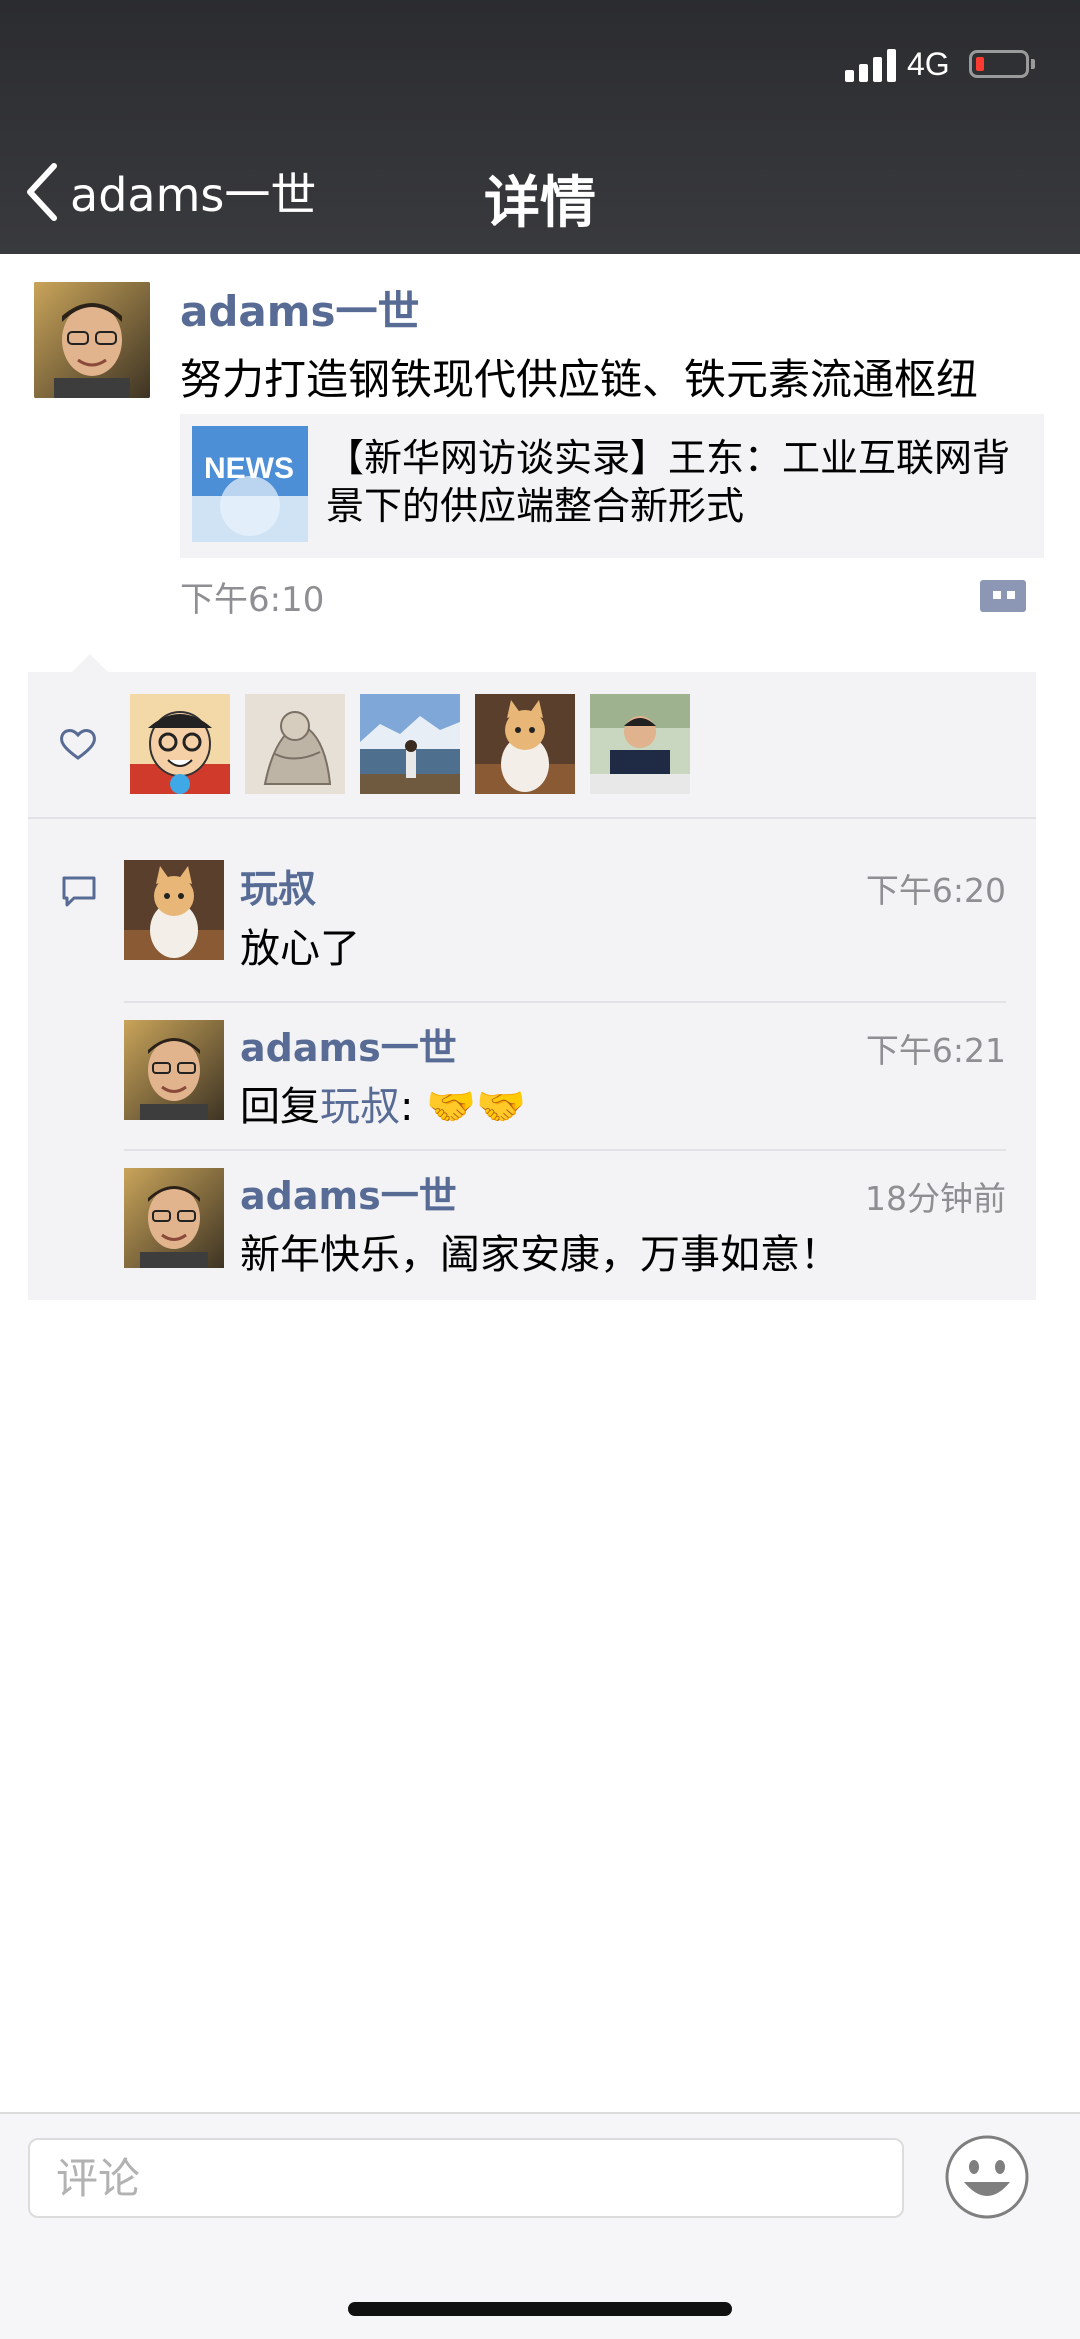 The image size is (1080, 2339). I want to click on navigation-bar: adams一世 详情, so click(540, 192).